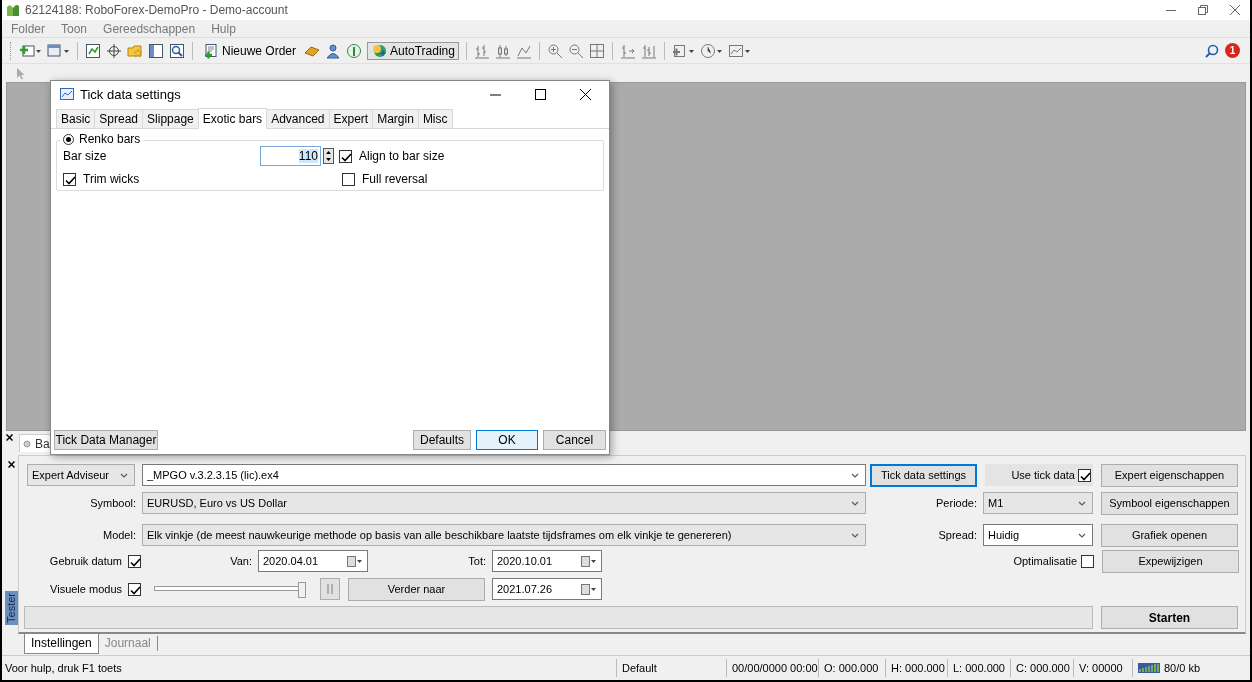 The height and width of the screenshot is (682, 1252). I want to click on status-text: C: 000.000, so click(1043, 668).